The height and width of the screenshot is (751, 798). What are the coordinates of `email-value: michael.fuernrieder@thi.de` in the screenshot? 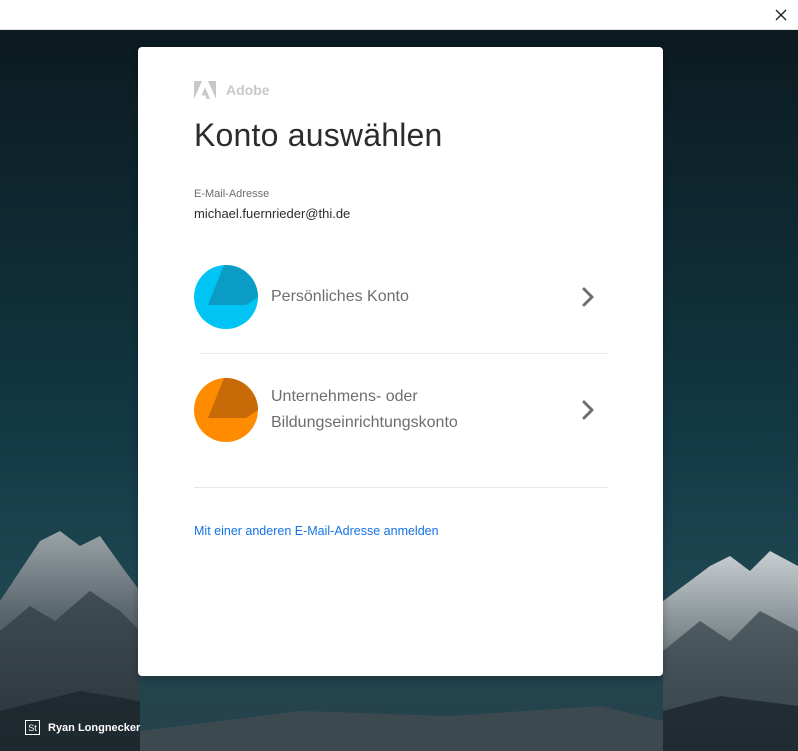 It's located at (272, 213).